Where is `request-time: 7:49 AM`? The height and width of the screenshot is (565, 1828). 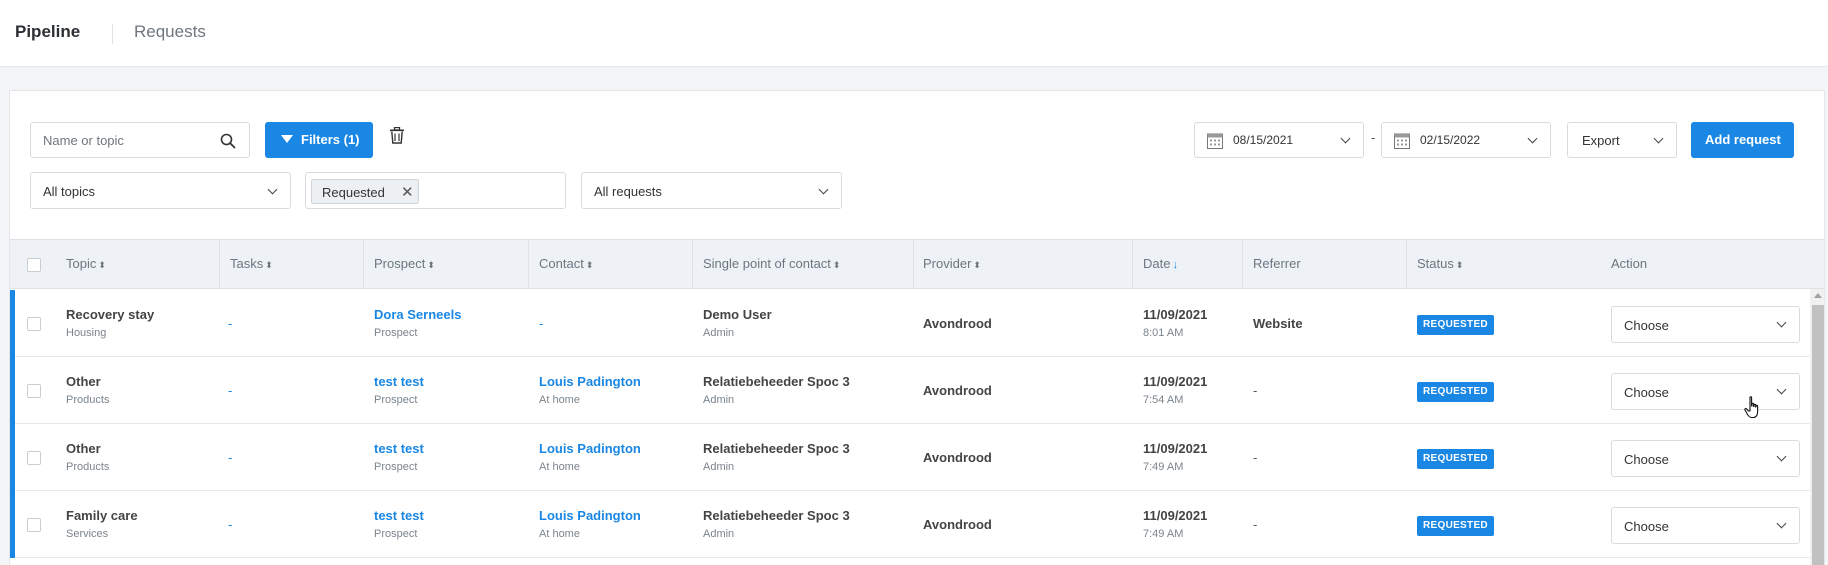 request-time: 7:49 AM is located at coordinates (1163, 534).